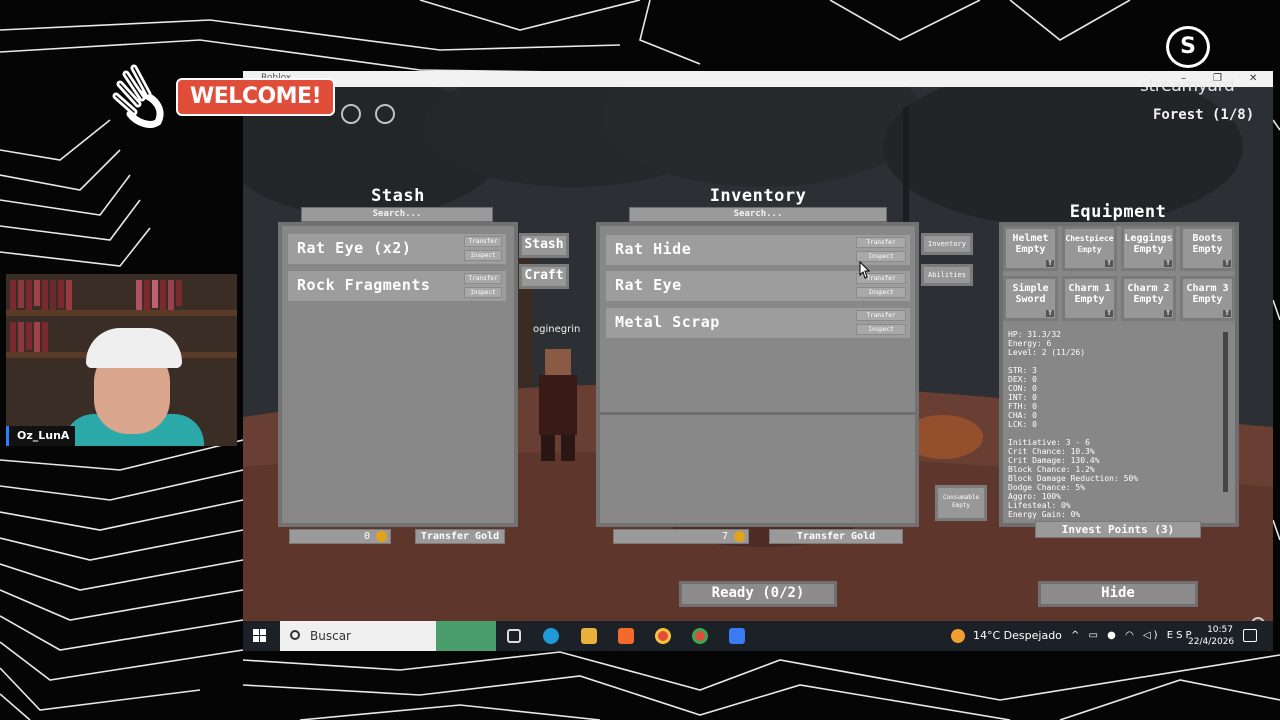 The height and width of the screenshot is (720, 1280). What do you see at coordinates (260, 636) in the screenshot?
I see `windows-start-icon` at bounding box center [260, 636].